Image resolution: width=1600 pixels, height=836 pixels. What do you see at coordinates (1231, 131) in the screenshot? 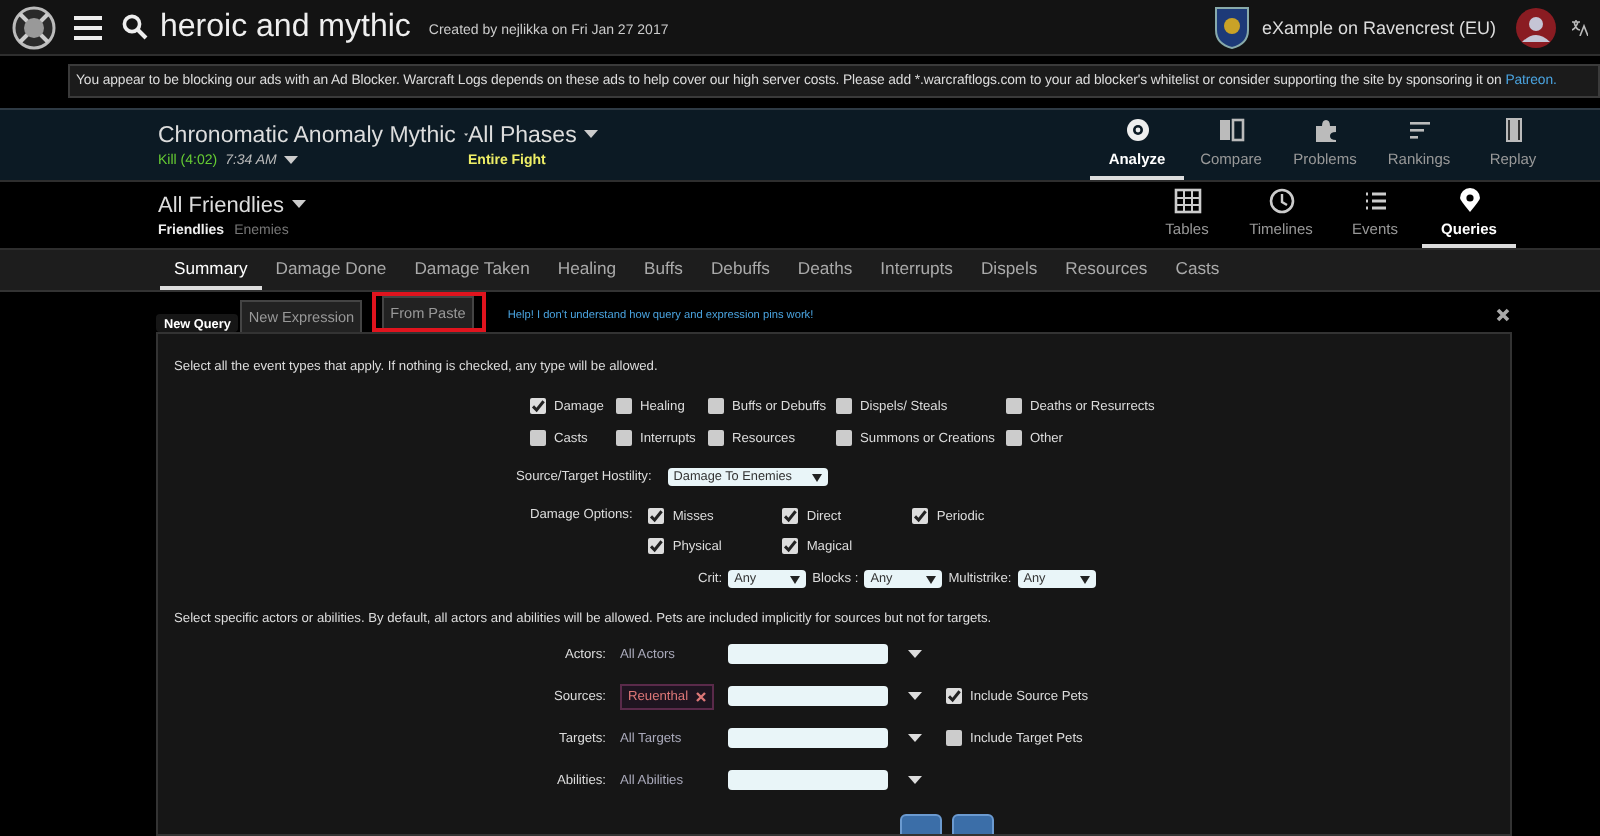
I see `compare-icon` at bounding box center [1231, 131].